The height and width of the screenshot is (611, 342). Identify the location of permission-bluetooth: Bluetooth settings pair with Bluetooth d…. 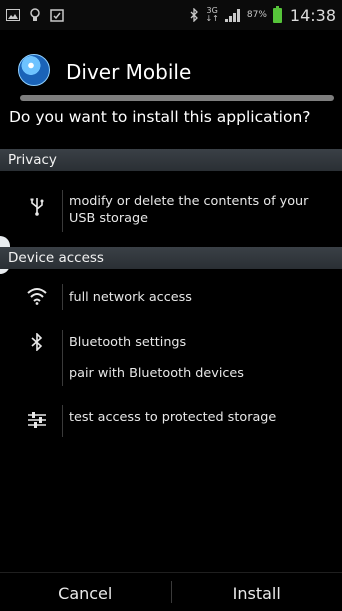
(156, 358).